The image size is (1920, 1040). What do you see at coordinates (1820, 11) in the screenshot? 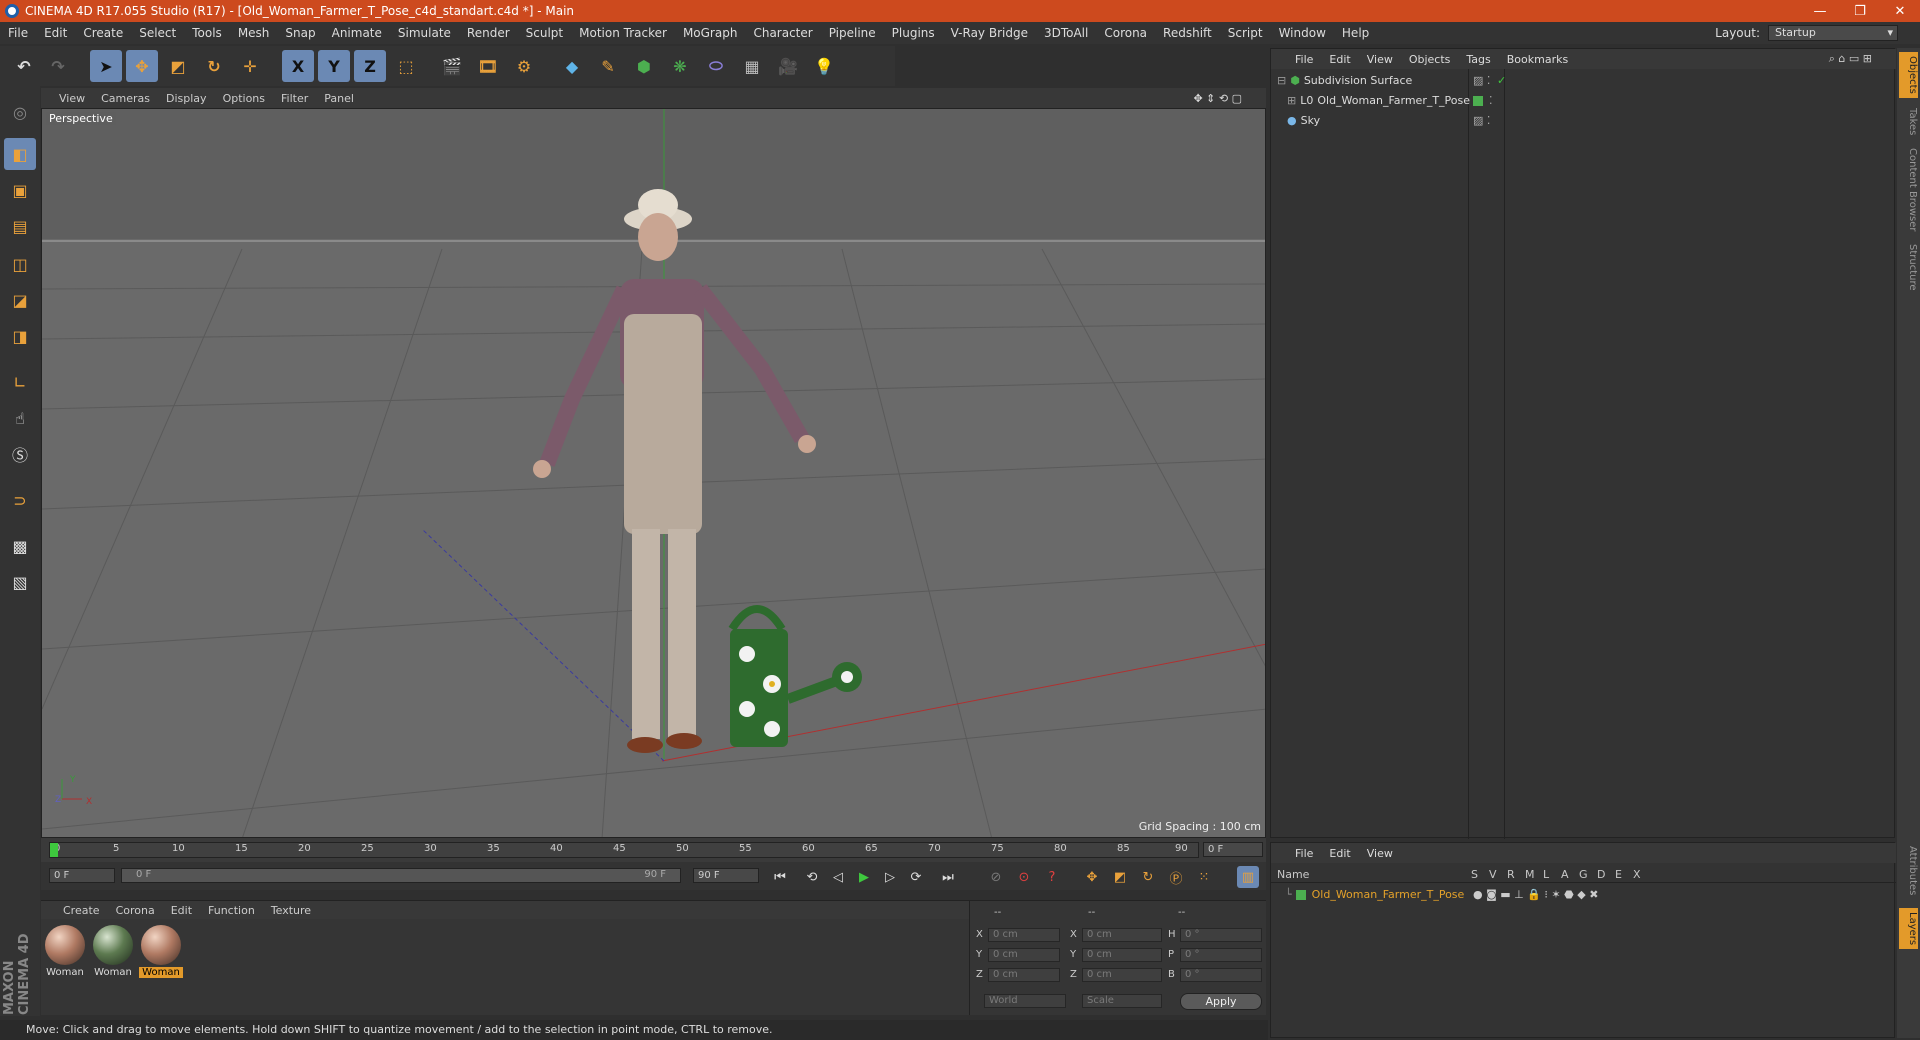
I see `minimize-icon: —` at bounding box center [1820, 11].